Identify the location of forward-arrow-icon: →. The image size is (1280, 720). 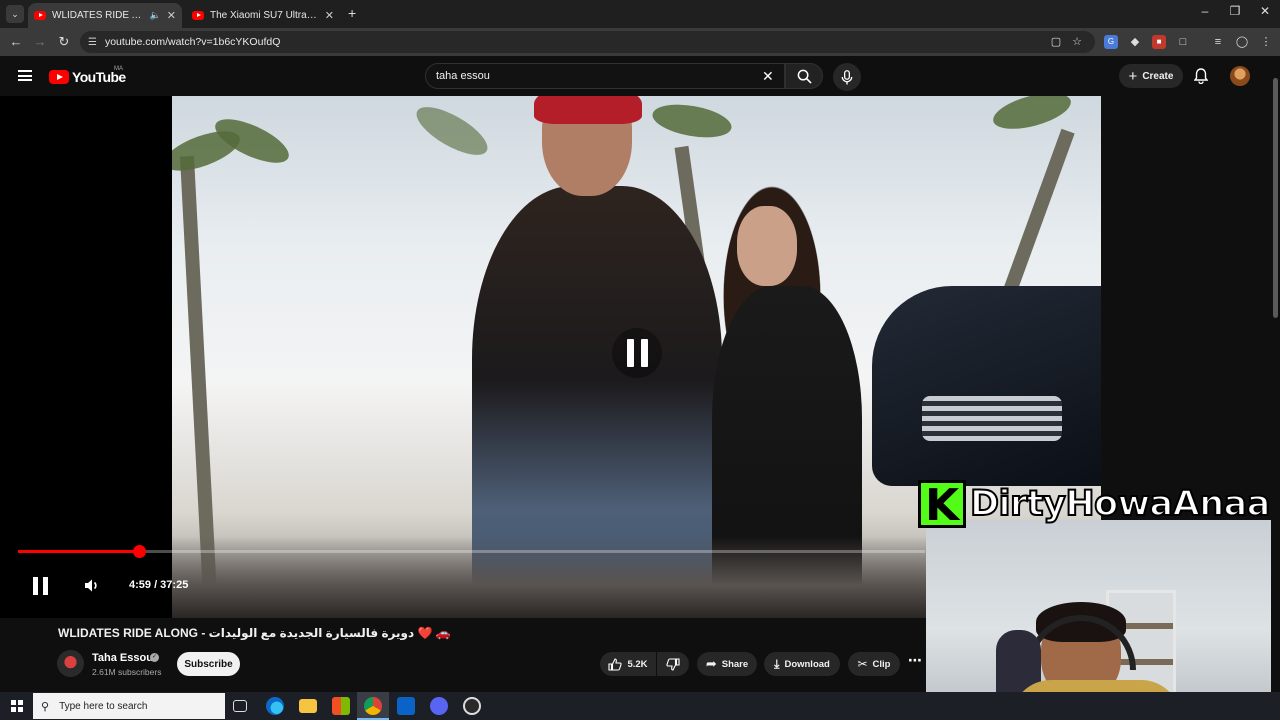
(40, 41).